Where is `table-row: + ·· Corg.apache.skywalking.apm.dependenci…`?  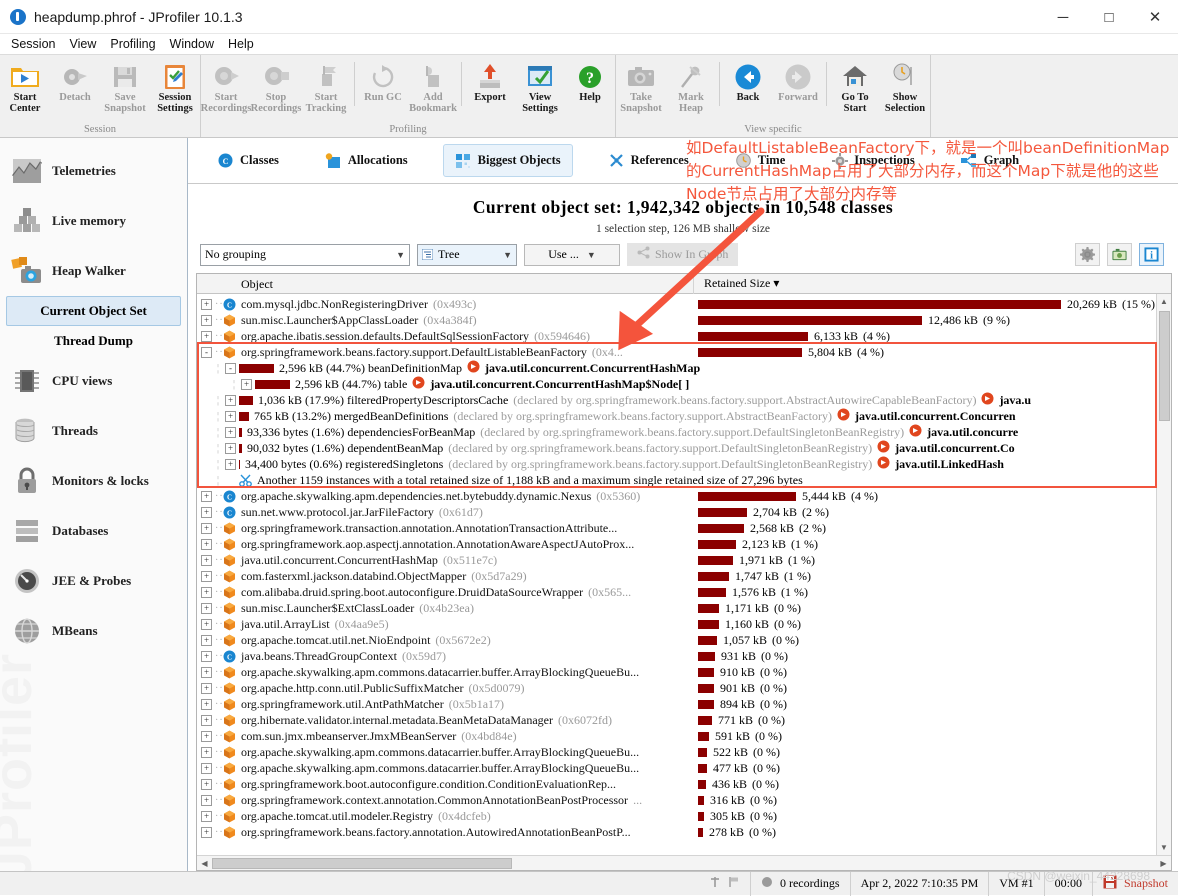 table-row: + ·· Corg.apache.skywalking.apm.dependenci… is located at coordinates (676, 496).